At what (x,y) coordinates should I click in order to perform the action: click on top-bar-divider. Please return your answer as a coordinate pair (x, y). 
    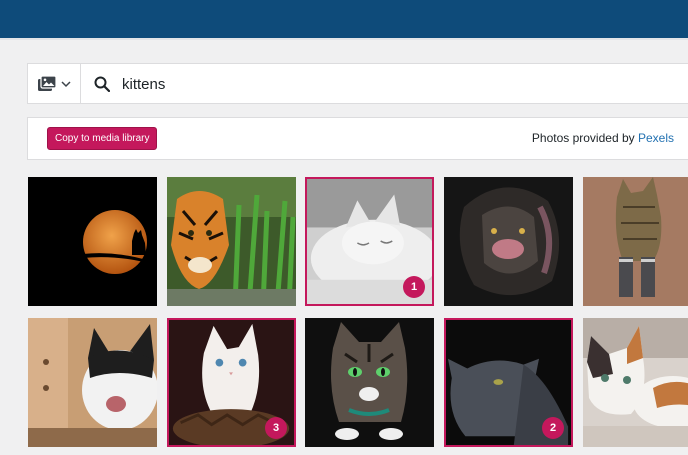
    Looking at the image, I should click on (344, 39).